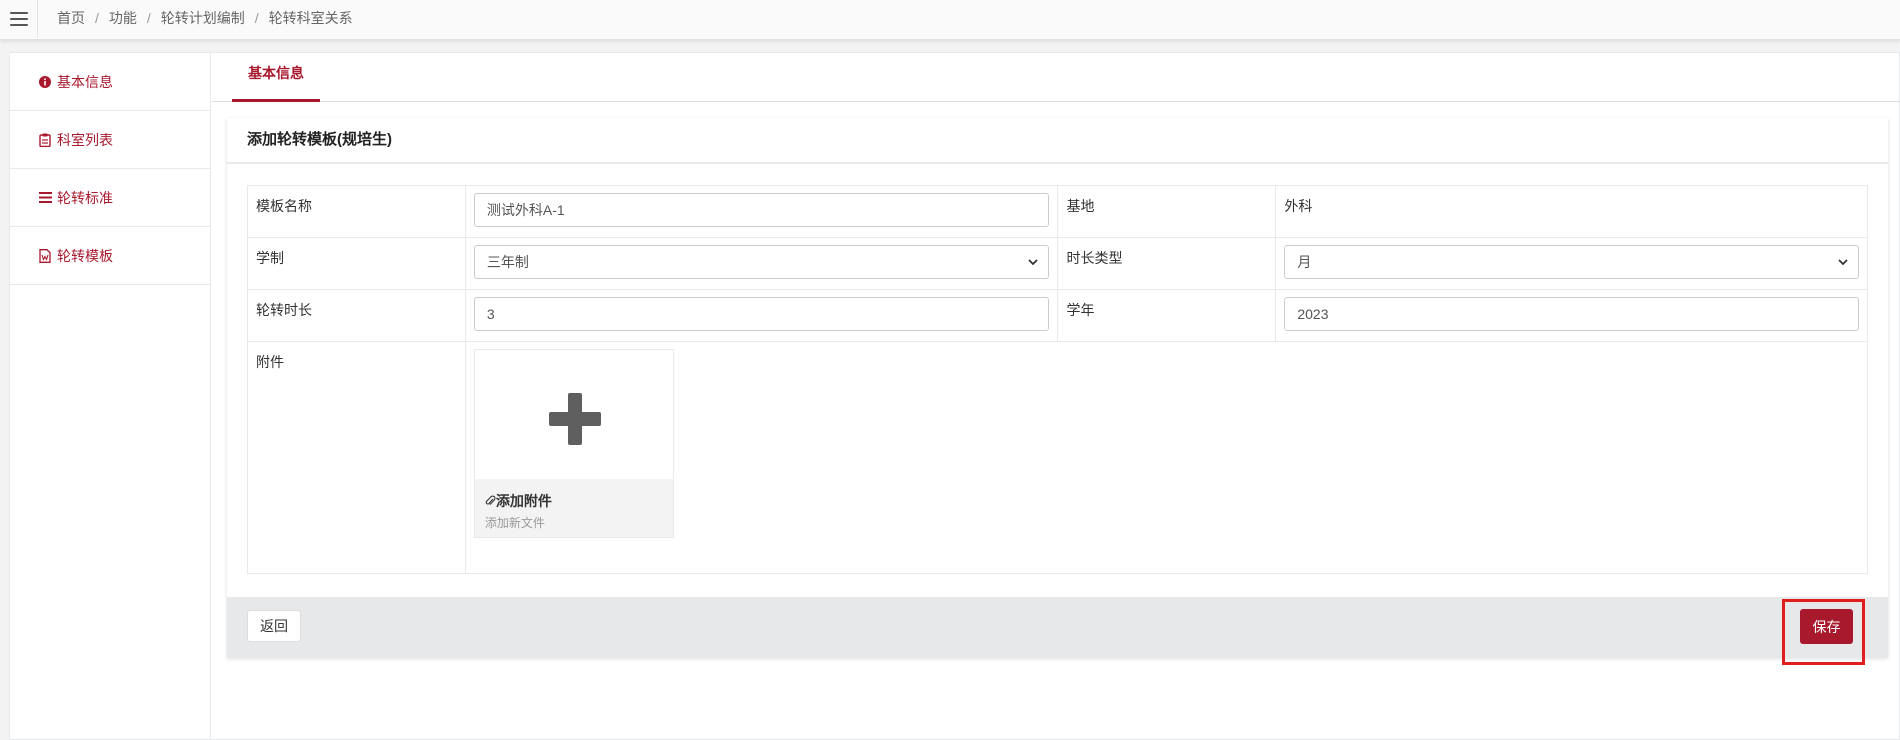 This screenshot has height=740, width=1900. I want to click on add-attachment-button: 添加附件 添加新文件, so click(573, 443).